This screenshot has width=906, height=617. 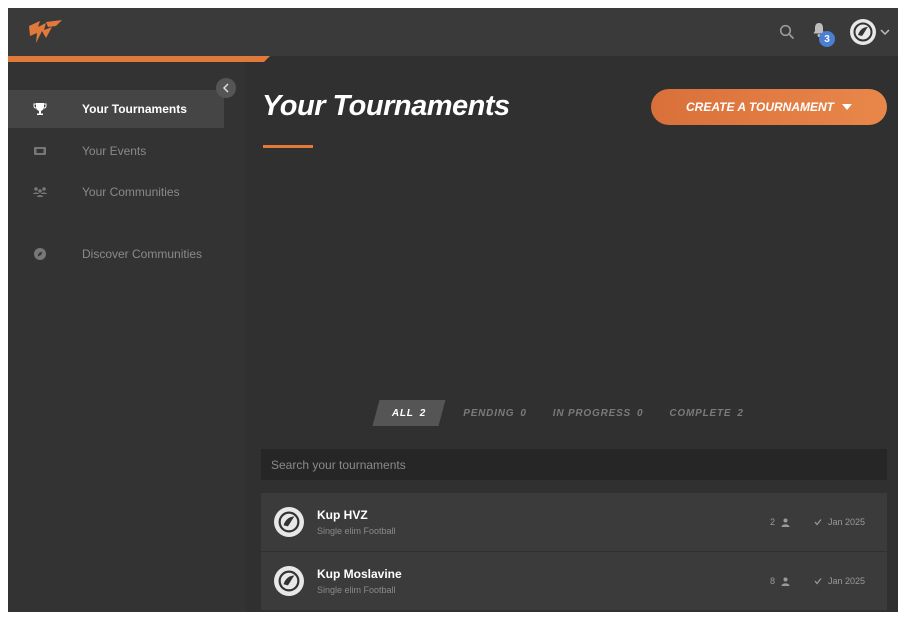 What do you see at coordinates (847, 107) in the screenshot?
I see `caret-down-icon` at bounding box center [847, 107].